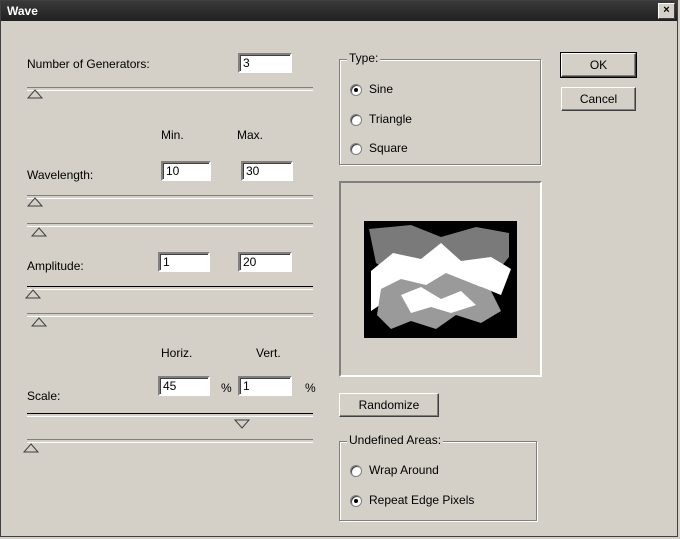 This screenshot has height=539, width=680. I want to click on amplitude-slider-track, so click(170, 288).